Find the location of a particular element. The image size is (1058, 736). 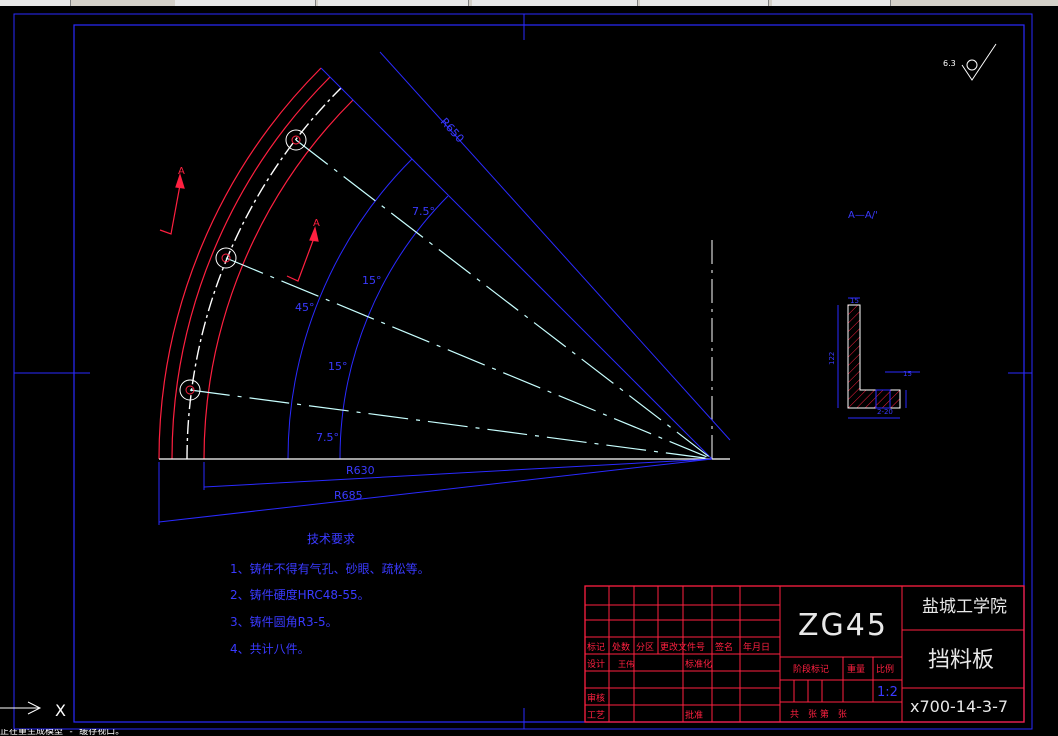

designer-name: 王伟 is located at coordinates (626, 664).